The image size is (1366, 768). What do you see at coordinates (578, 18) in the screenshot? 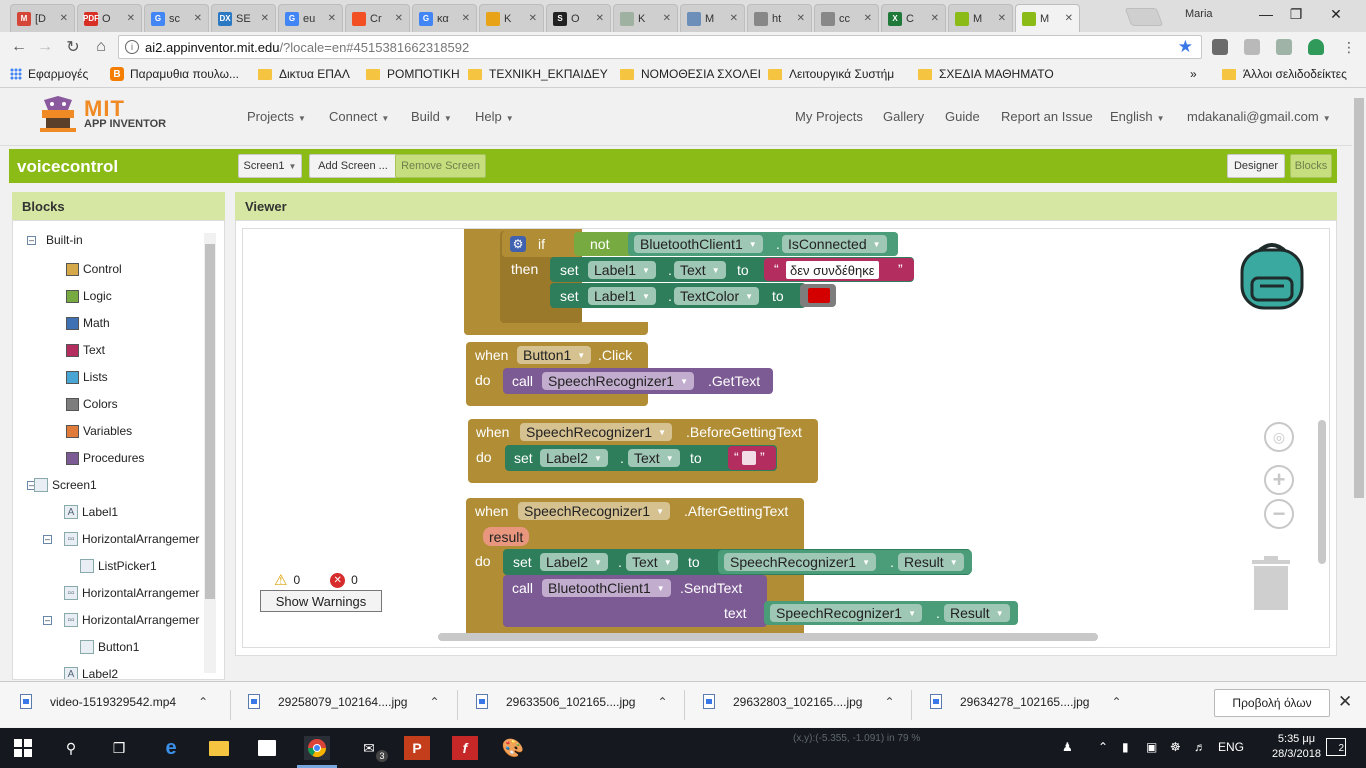
I see `browser-tab: S O ✕` at bounding box center [578, 18].